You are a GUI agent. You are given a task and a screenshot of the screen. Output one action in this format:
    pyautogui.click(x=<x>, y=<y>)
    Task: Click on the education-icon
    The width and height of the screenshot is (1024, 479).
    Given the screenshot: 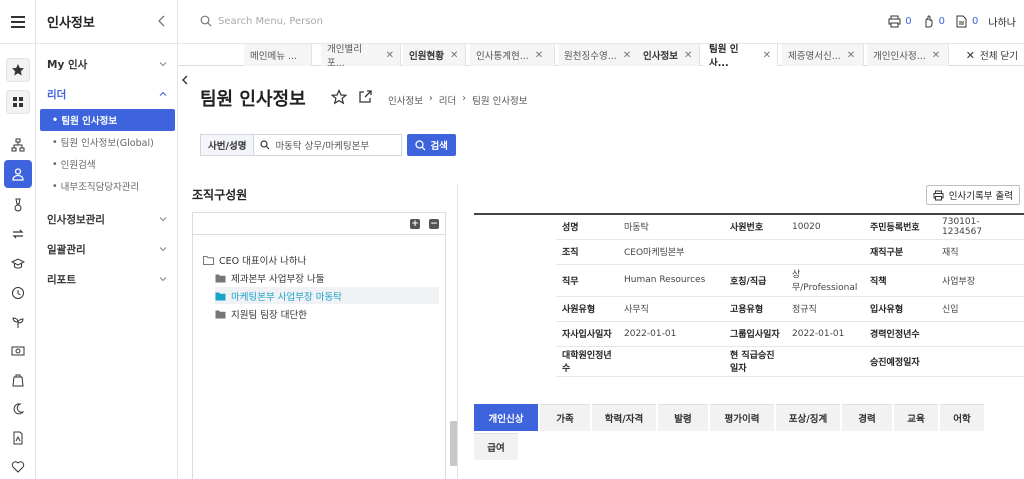 What is the action you would take?
    pyautogui.click(x=18, y=264)
    